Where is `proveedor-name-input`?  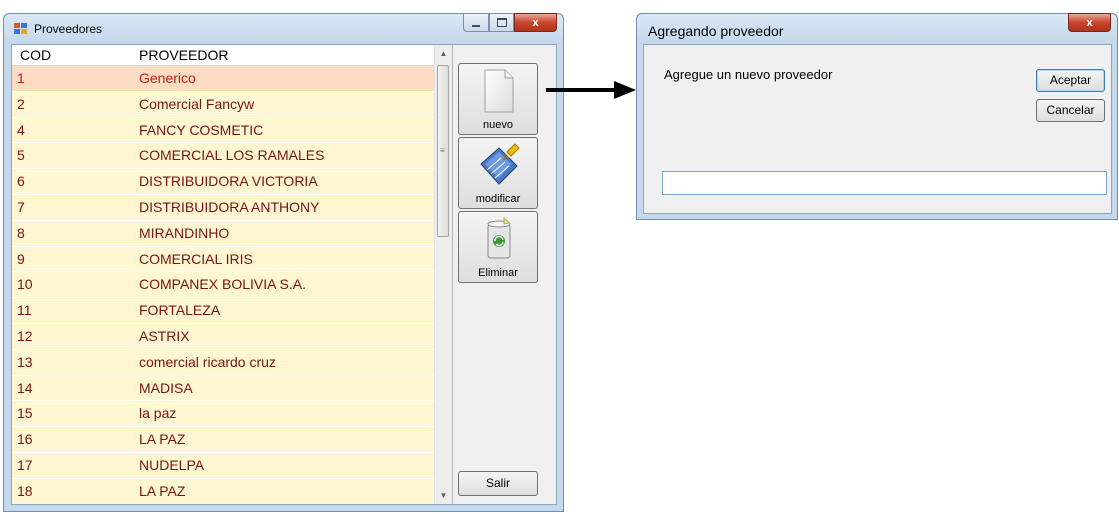 proveedor-name-input is located at coordinates (884, 183).